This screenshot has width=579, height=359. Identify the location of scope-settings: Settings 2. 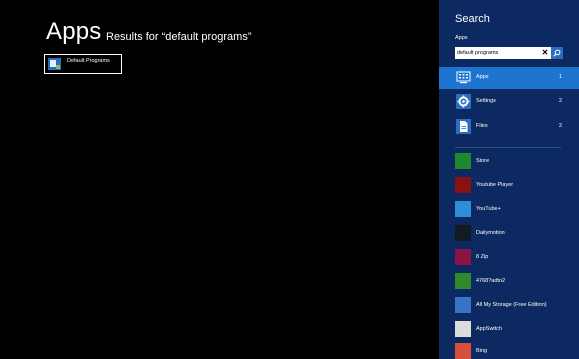
(509, 102).